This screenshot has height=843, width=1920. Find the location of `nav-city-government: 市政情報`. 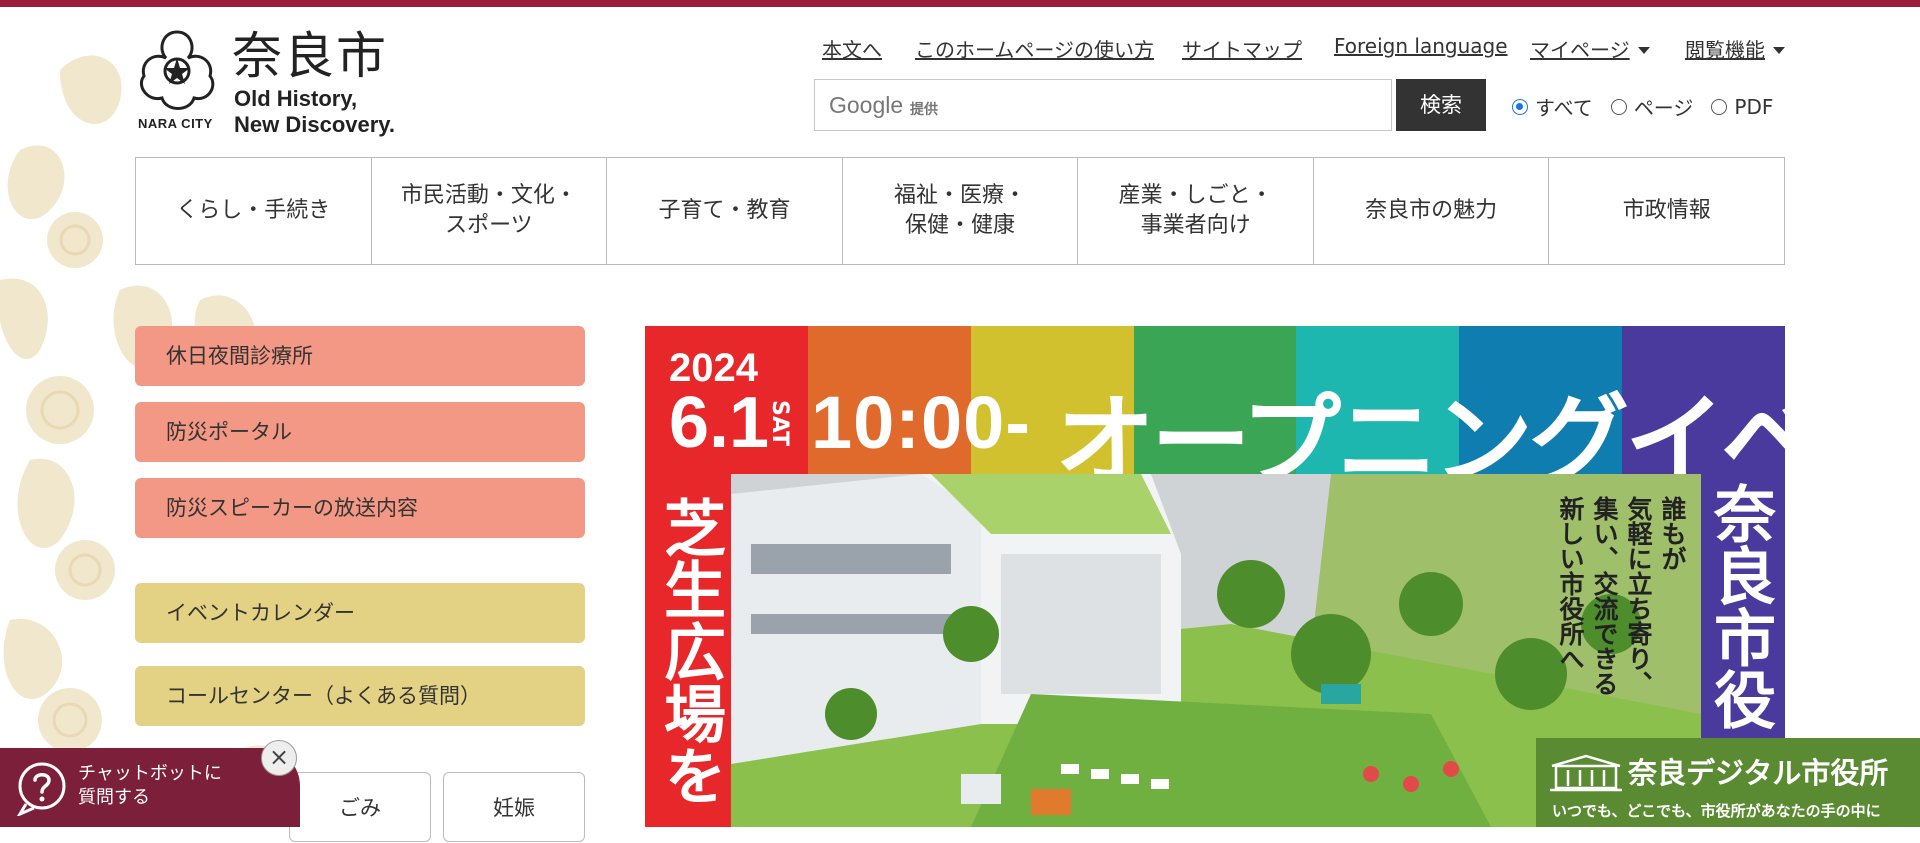

nav-city-government: 市政情報 is located at coordinates (1666, 211).